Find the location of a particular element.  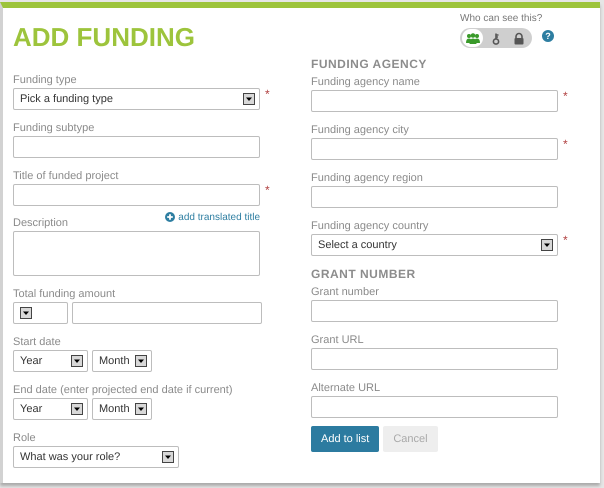

field-label: Start date is located at coordinates (37, 342).